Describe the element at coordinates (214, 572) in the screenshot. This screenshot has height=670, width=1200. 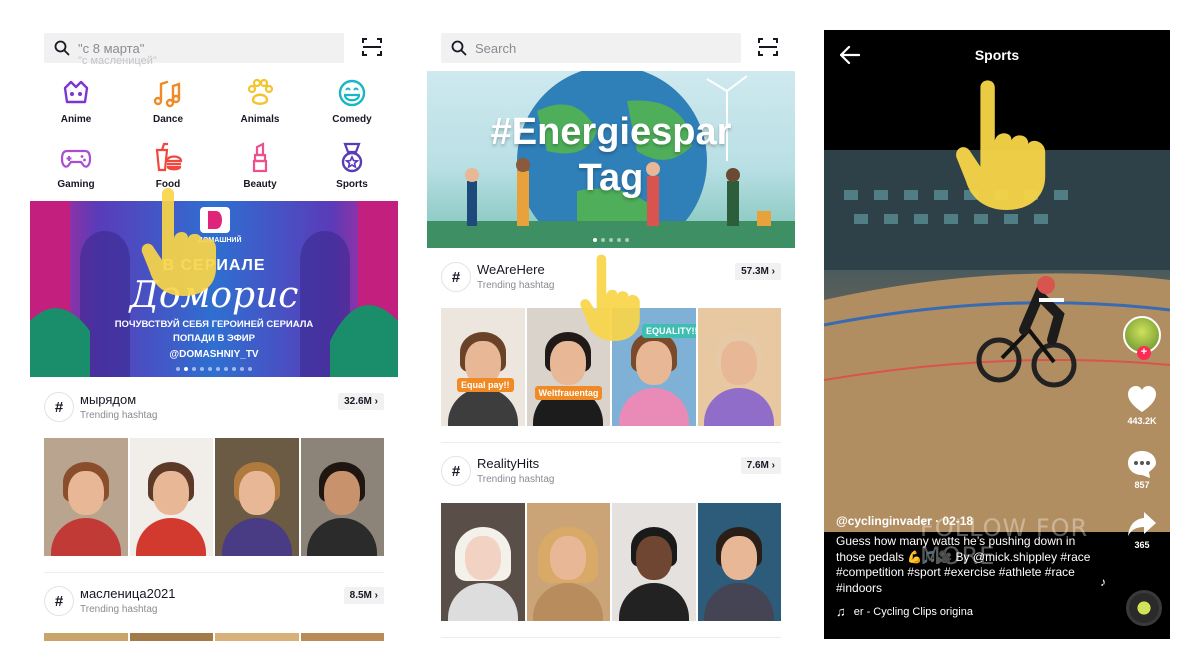
I see `divider` at that location.